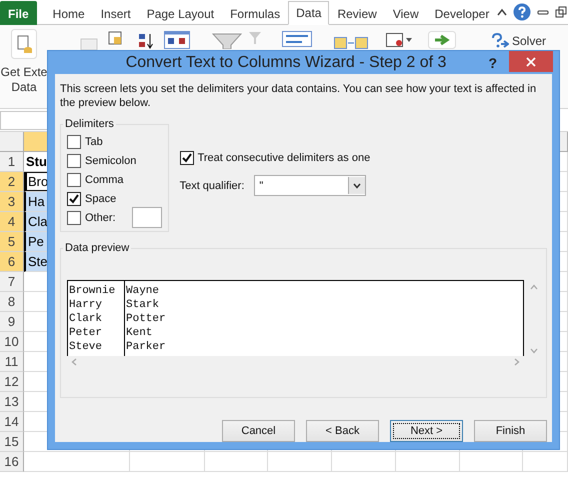 This screenshot has width=568, height=477. Describe the element at coordinates (502, 12) in the screenshot. I see `collapse-ribbon-icon` at that location.